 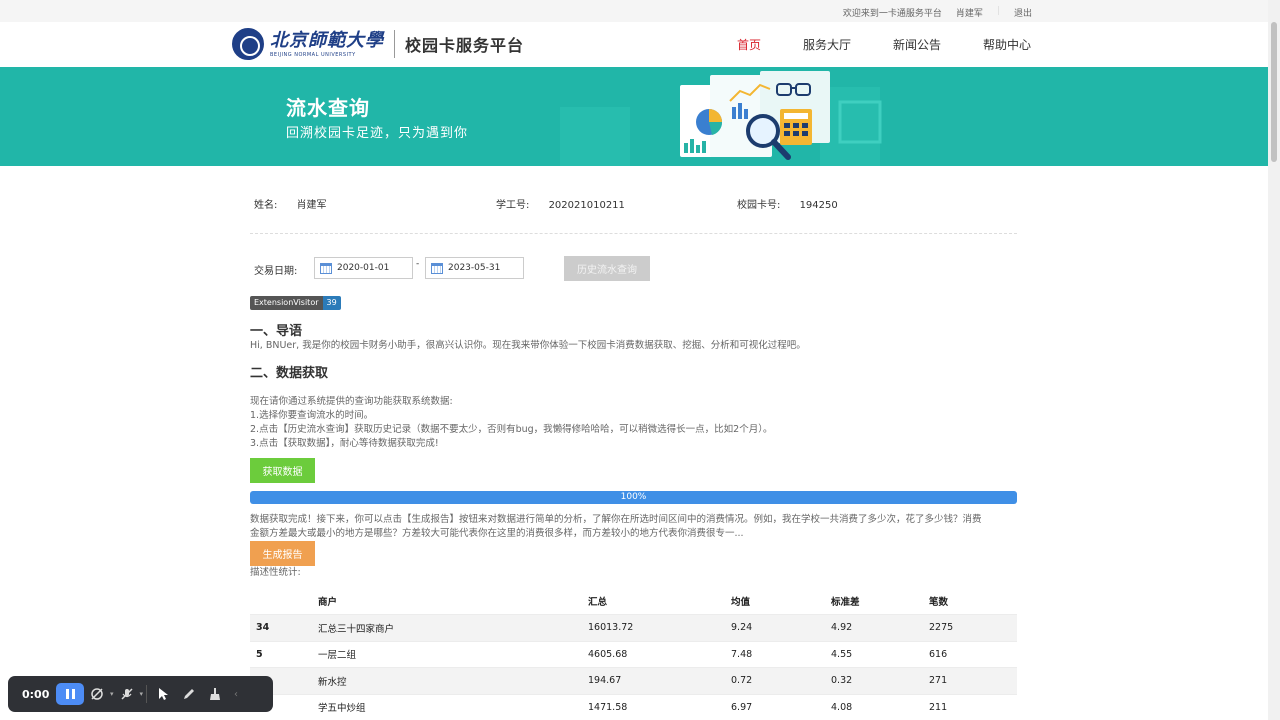 I want to click on table-cell: 新水控, so click(x=447, y=681).